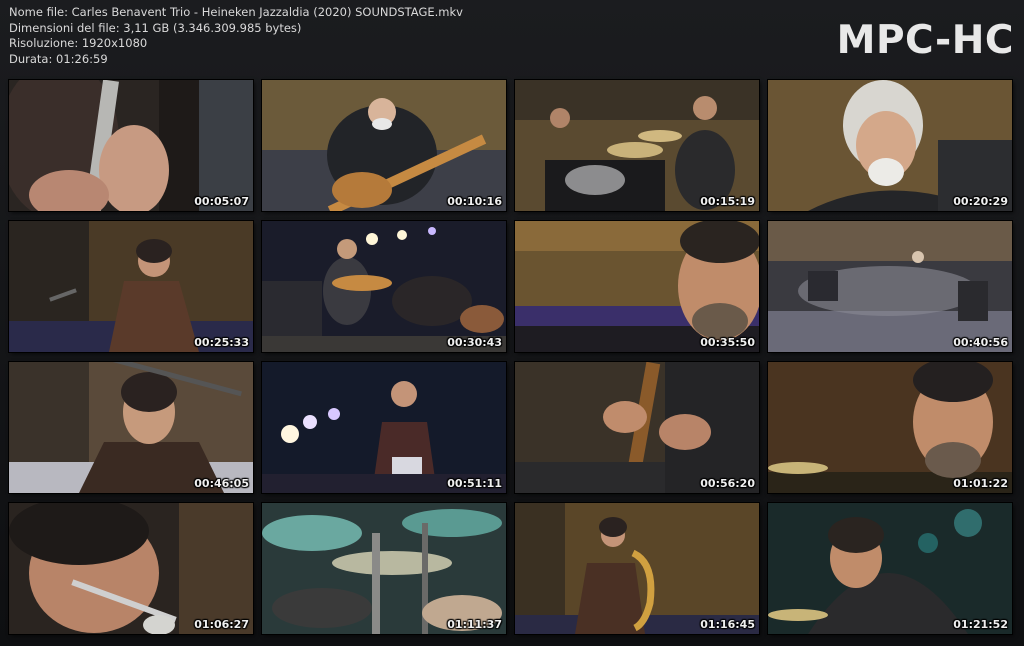  I want to click on file-duration: Durata: 01:26:59, so click(58, 58).